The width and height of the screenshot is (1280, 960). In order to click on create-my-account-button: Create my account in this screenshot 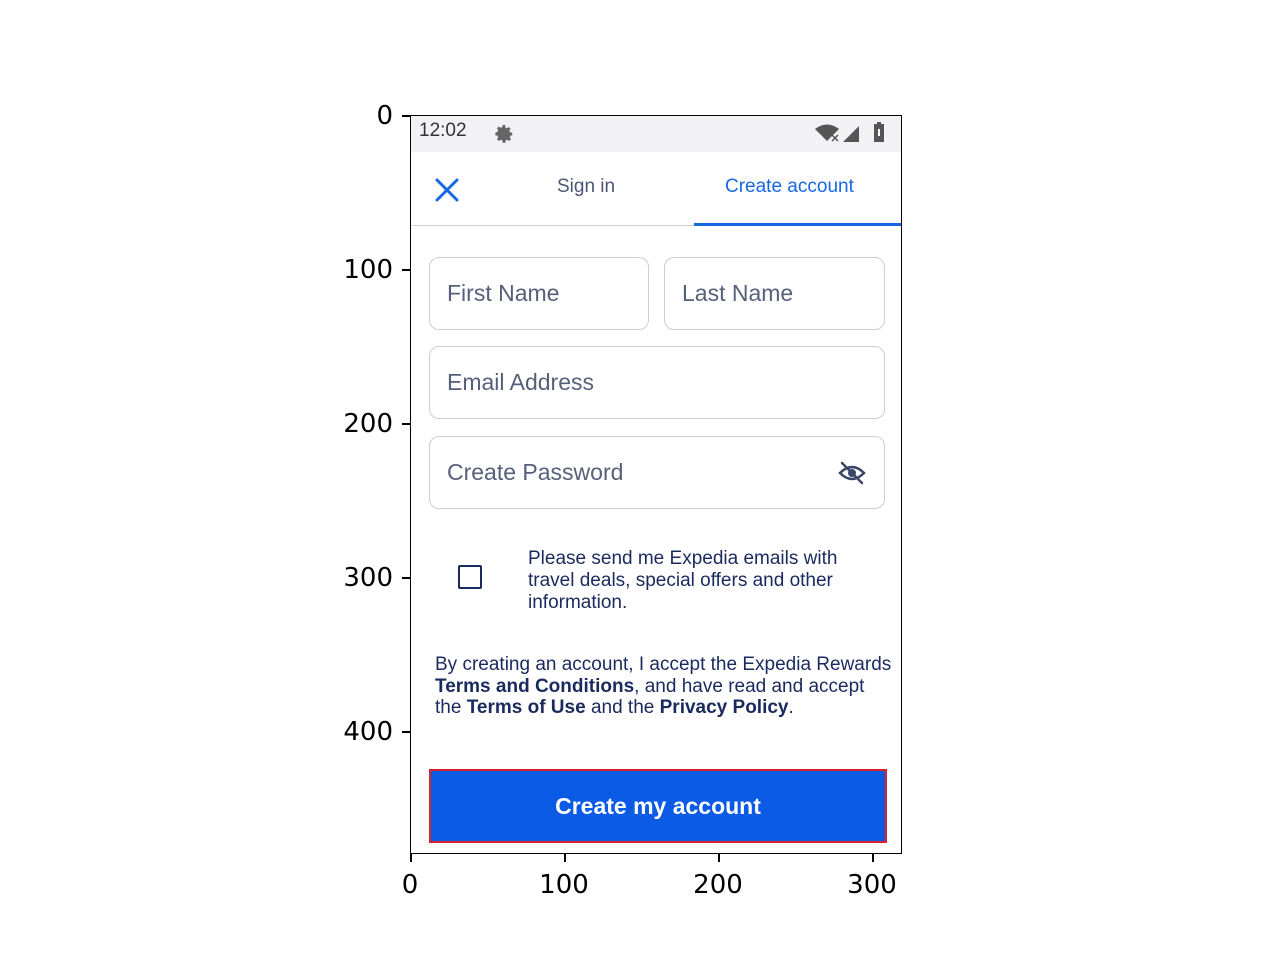, I will do `click(658, 806)`.